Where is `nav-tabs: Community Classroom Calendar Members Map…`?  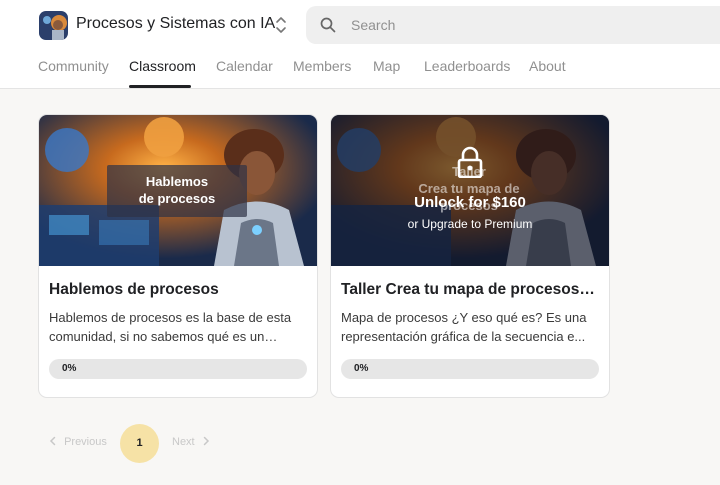 nav-tabs: Community Classroom Calendar Members Map… is located at coordinates (360, 72).